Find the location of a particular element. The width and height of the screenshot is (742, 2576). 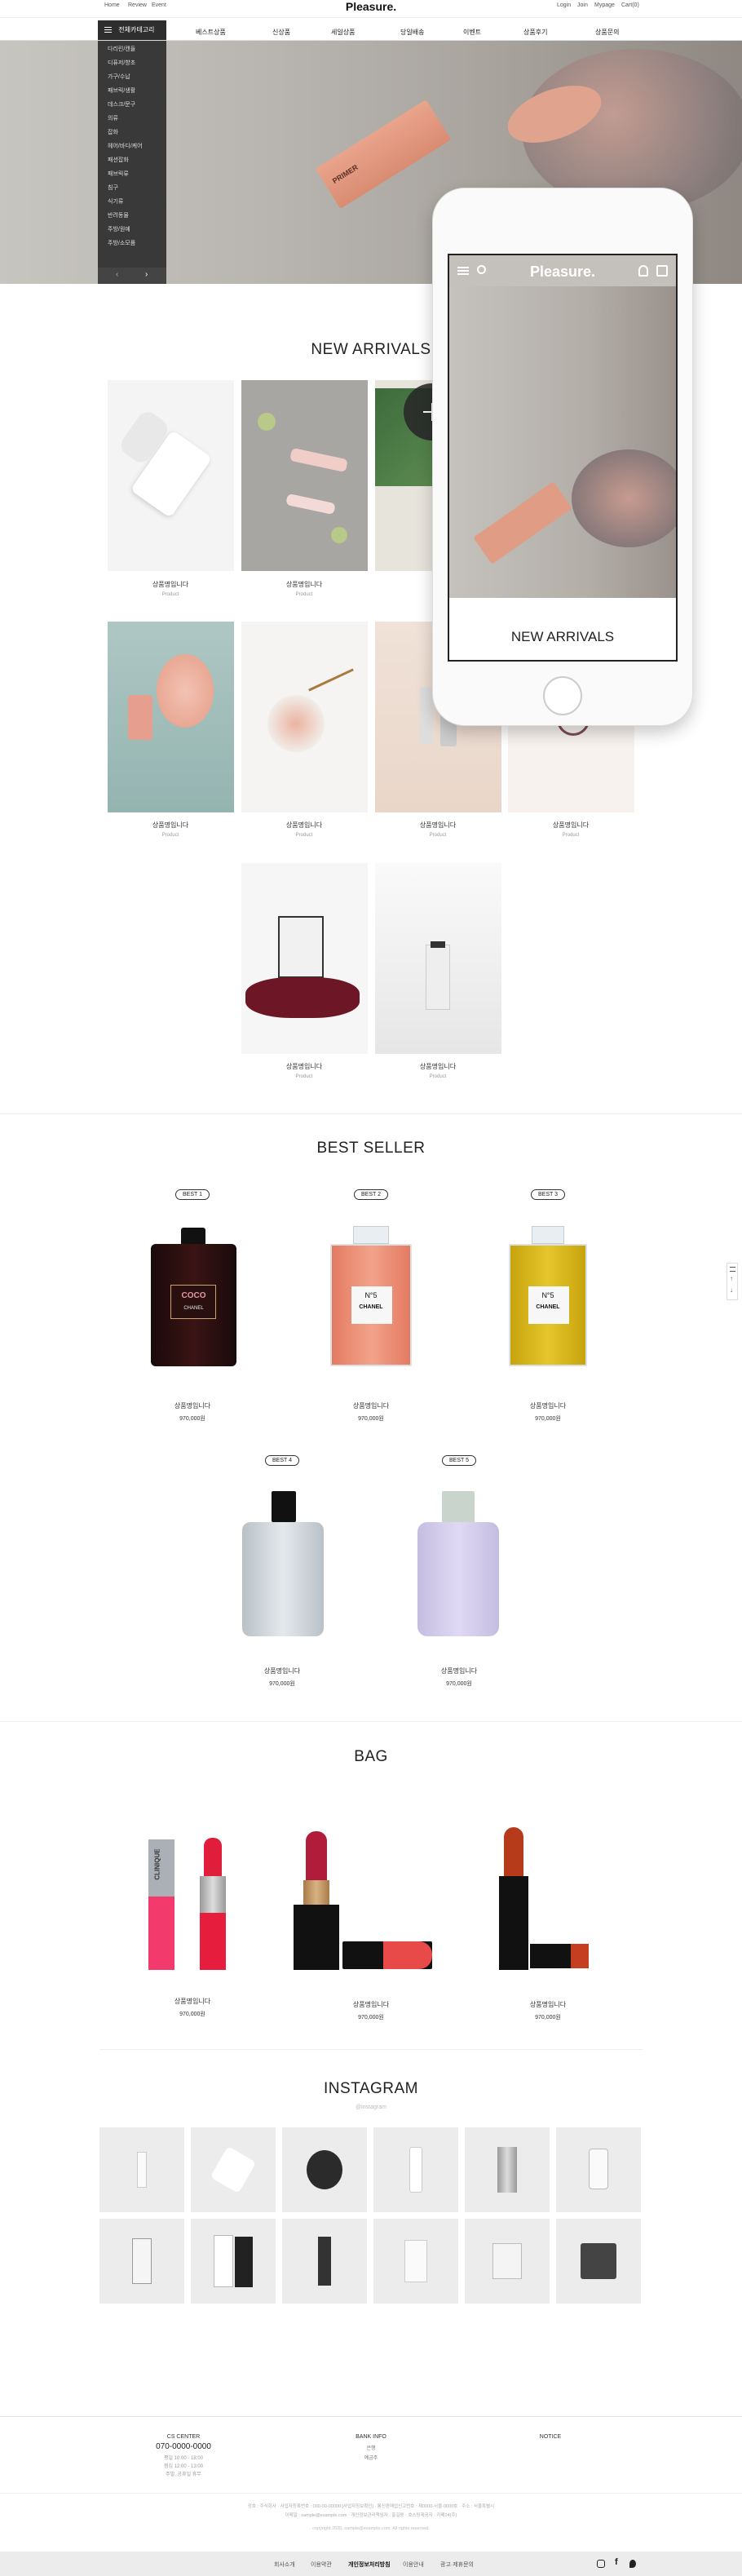

category-item: 패브릭류 is located at coordinates (132, 174).